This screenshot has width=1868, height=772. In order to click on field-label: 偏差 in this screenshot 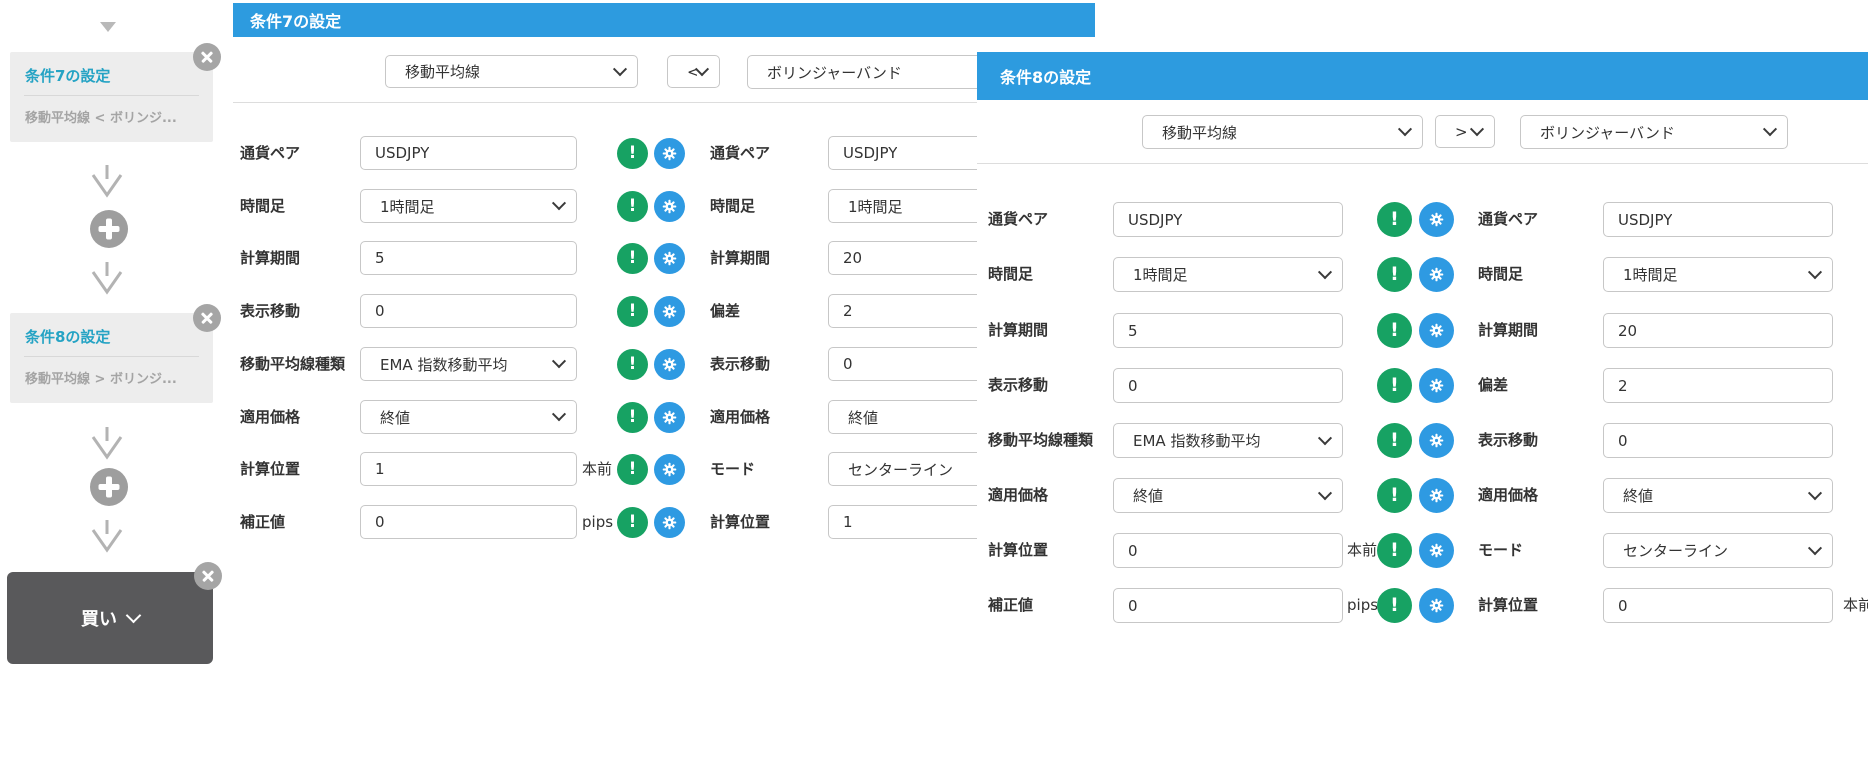, I will do `click(725, 311)`.